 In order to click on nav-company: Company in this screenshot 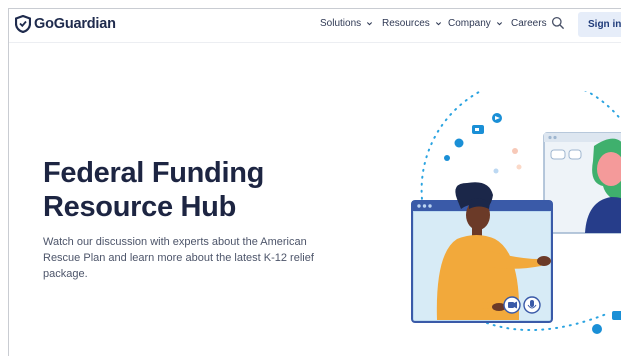, I will do `click(475, 23)`.